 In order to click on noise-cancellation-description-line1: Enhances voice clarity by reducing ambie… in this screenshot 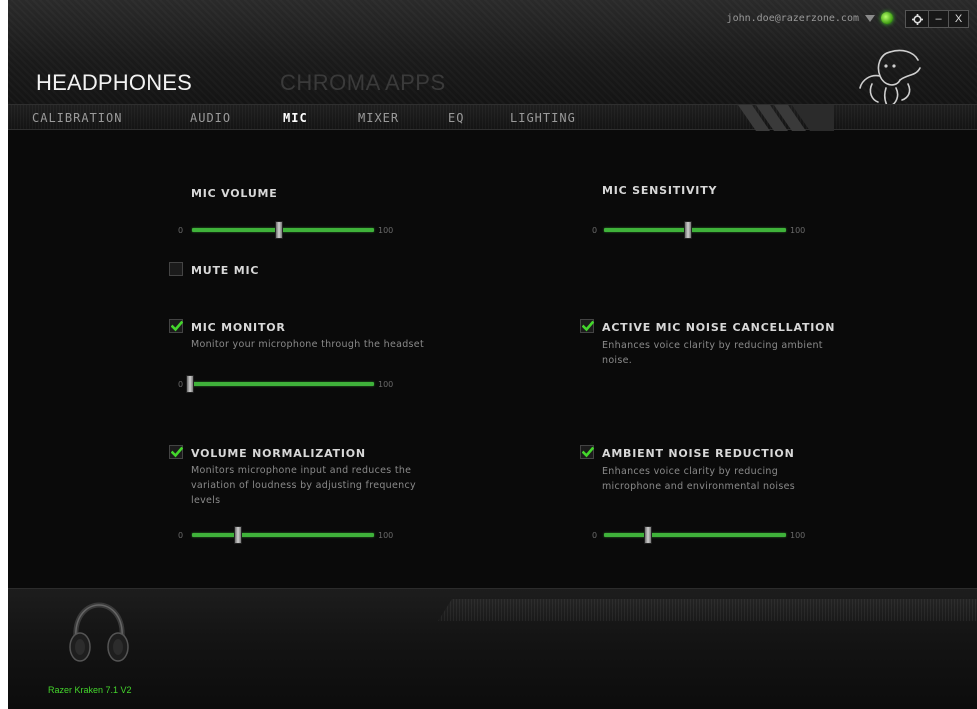, I will do `click(712, 345)`.